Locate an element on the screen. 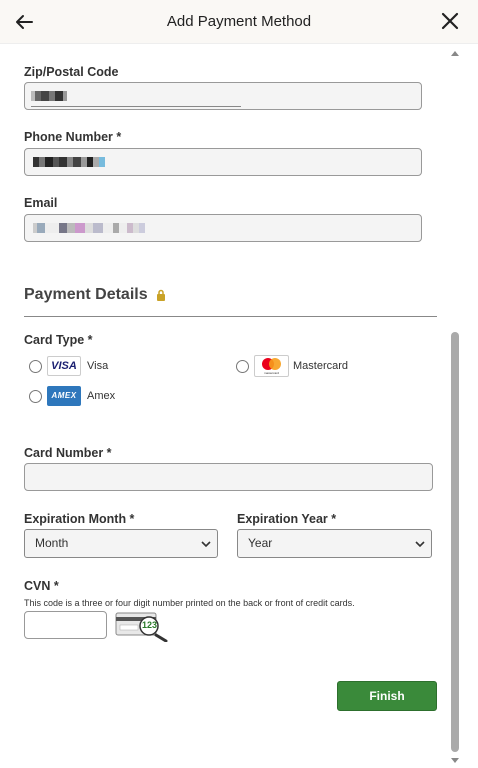 The height and width of the screenshot is (768, 478). amex-logo: AMEX is located at coordinates (64, 396).